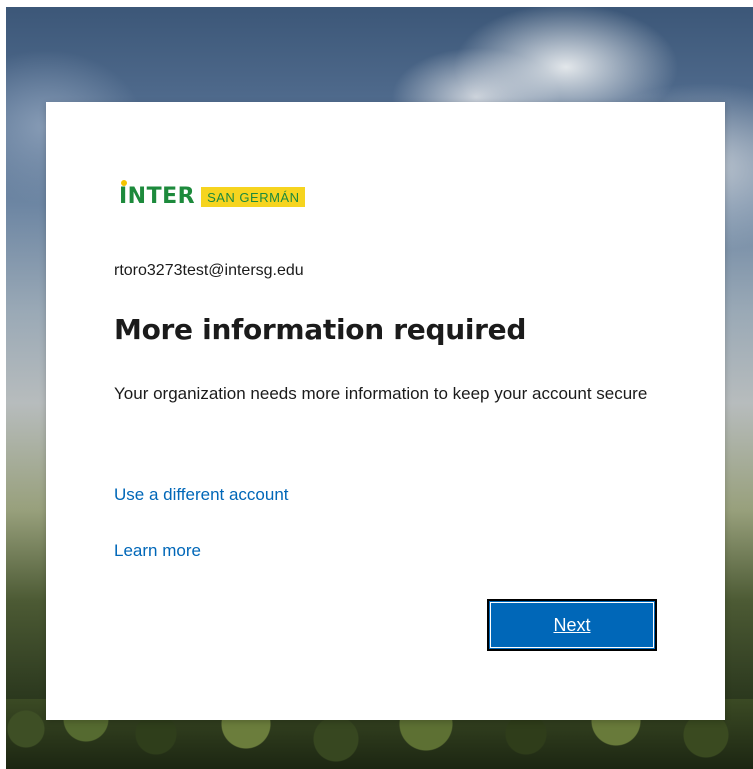 This screenshot has height=769, width=753. What do you see at coordinates (201, 495) in the screenshot?
I see `use-different-account-link: Use a different account` at bounding box center [201, 495].